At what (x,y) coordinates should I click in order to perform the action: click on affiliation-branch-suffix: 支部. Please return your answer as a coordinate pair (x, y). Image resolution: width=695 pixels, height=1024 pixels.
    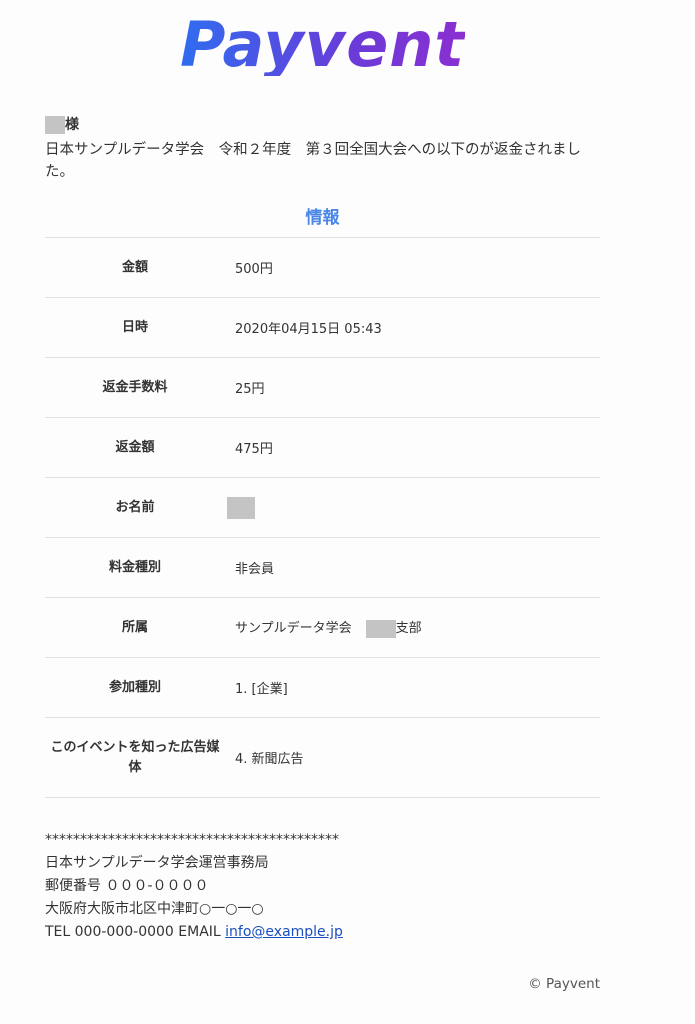
    Looking at the image, I should click on (408, 629).